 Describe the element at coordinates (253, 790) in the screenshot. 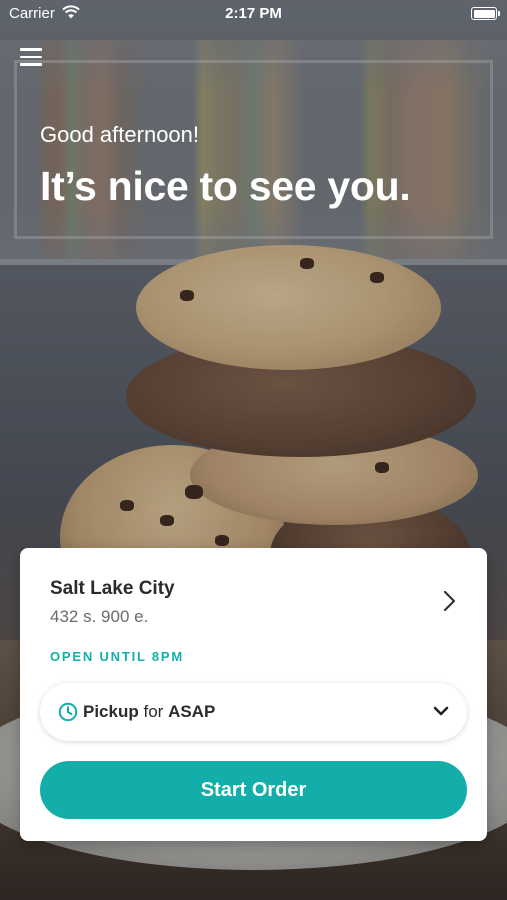

I see `start-order-button: Start Order` at that location.